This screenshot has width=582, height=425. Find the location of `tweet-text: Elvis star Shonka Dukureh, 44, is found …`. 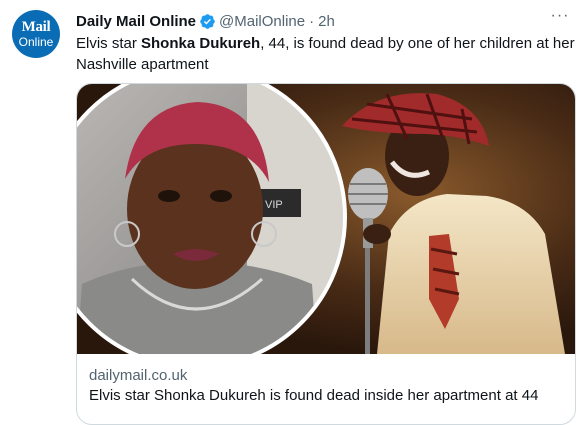

tweet-text: Elvis star Shonka Dukureh, 44, is found … is located at coordinates (326, 54).